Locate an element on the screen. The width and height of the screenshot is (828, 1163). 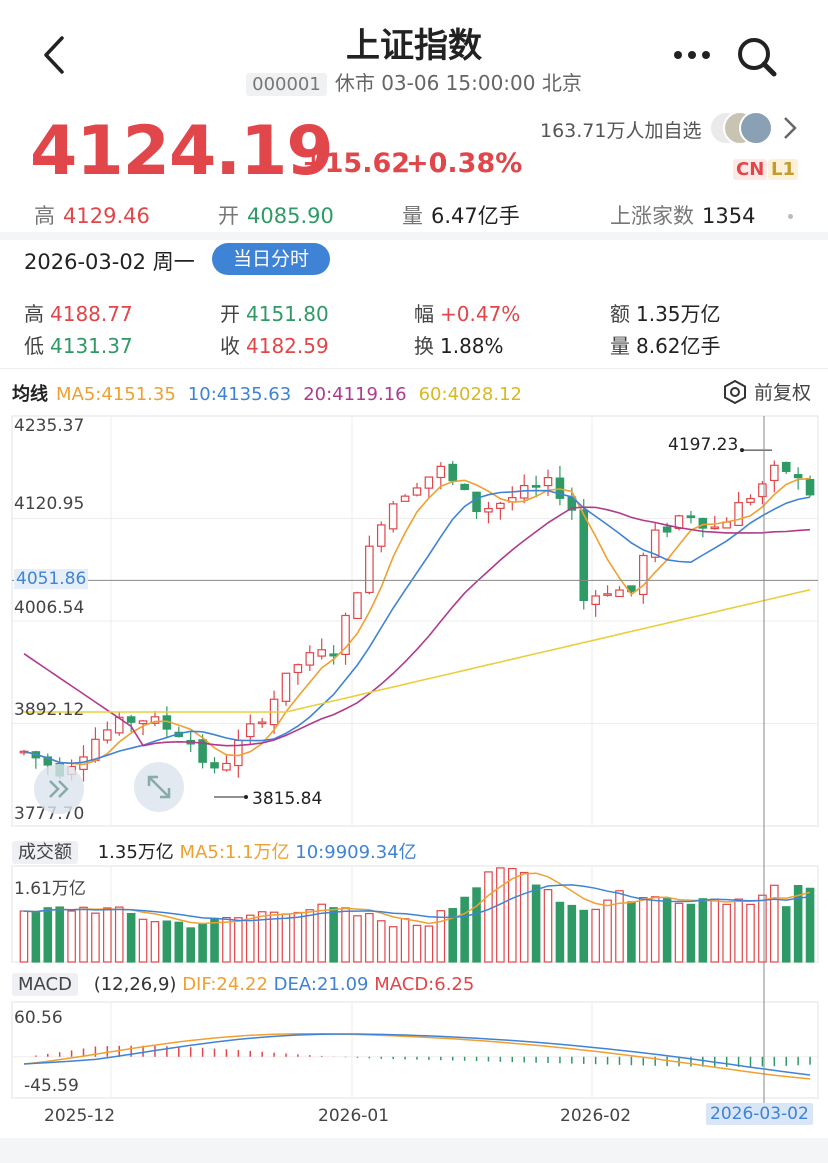
bottom-bar is located at coordinates (414, 1150).